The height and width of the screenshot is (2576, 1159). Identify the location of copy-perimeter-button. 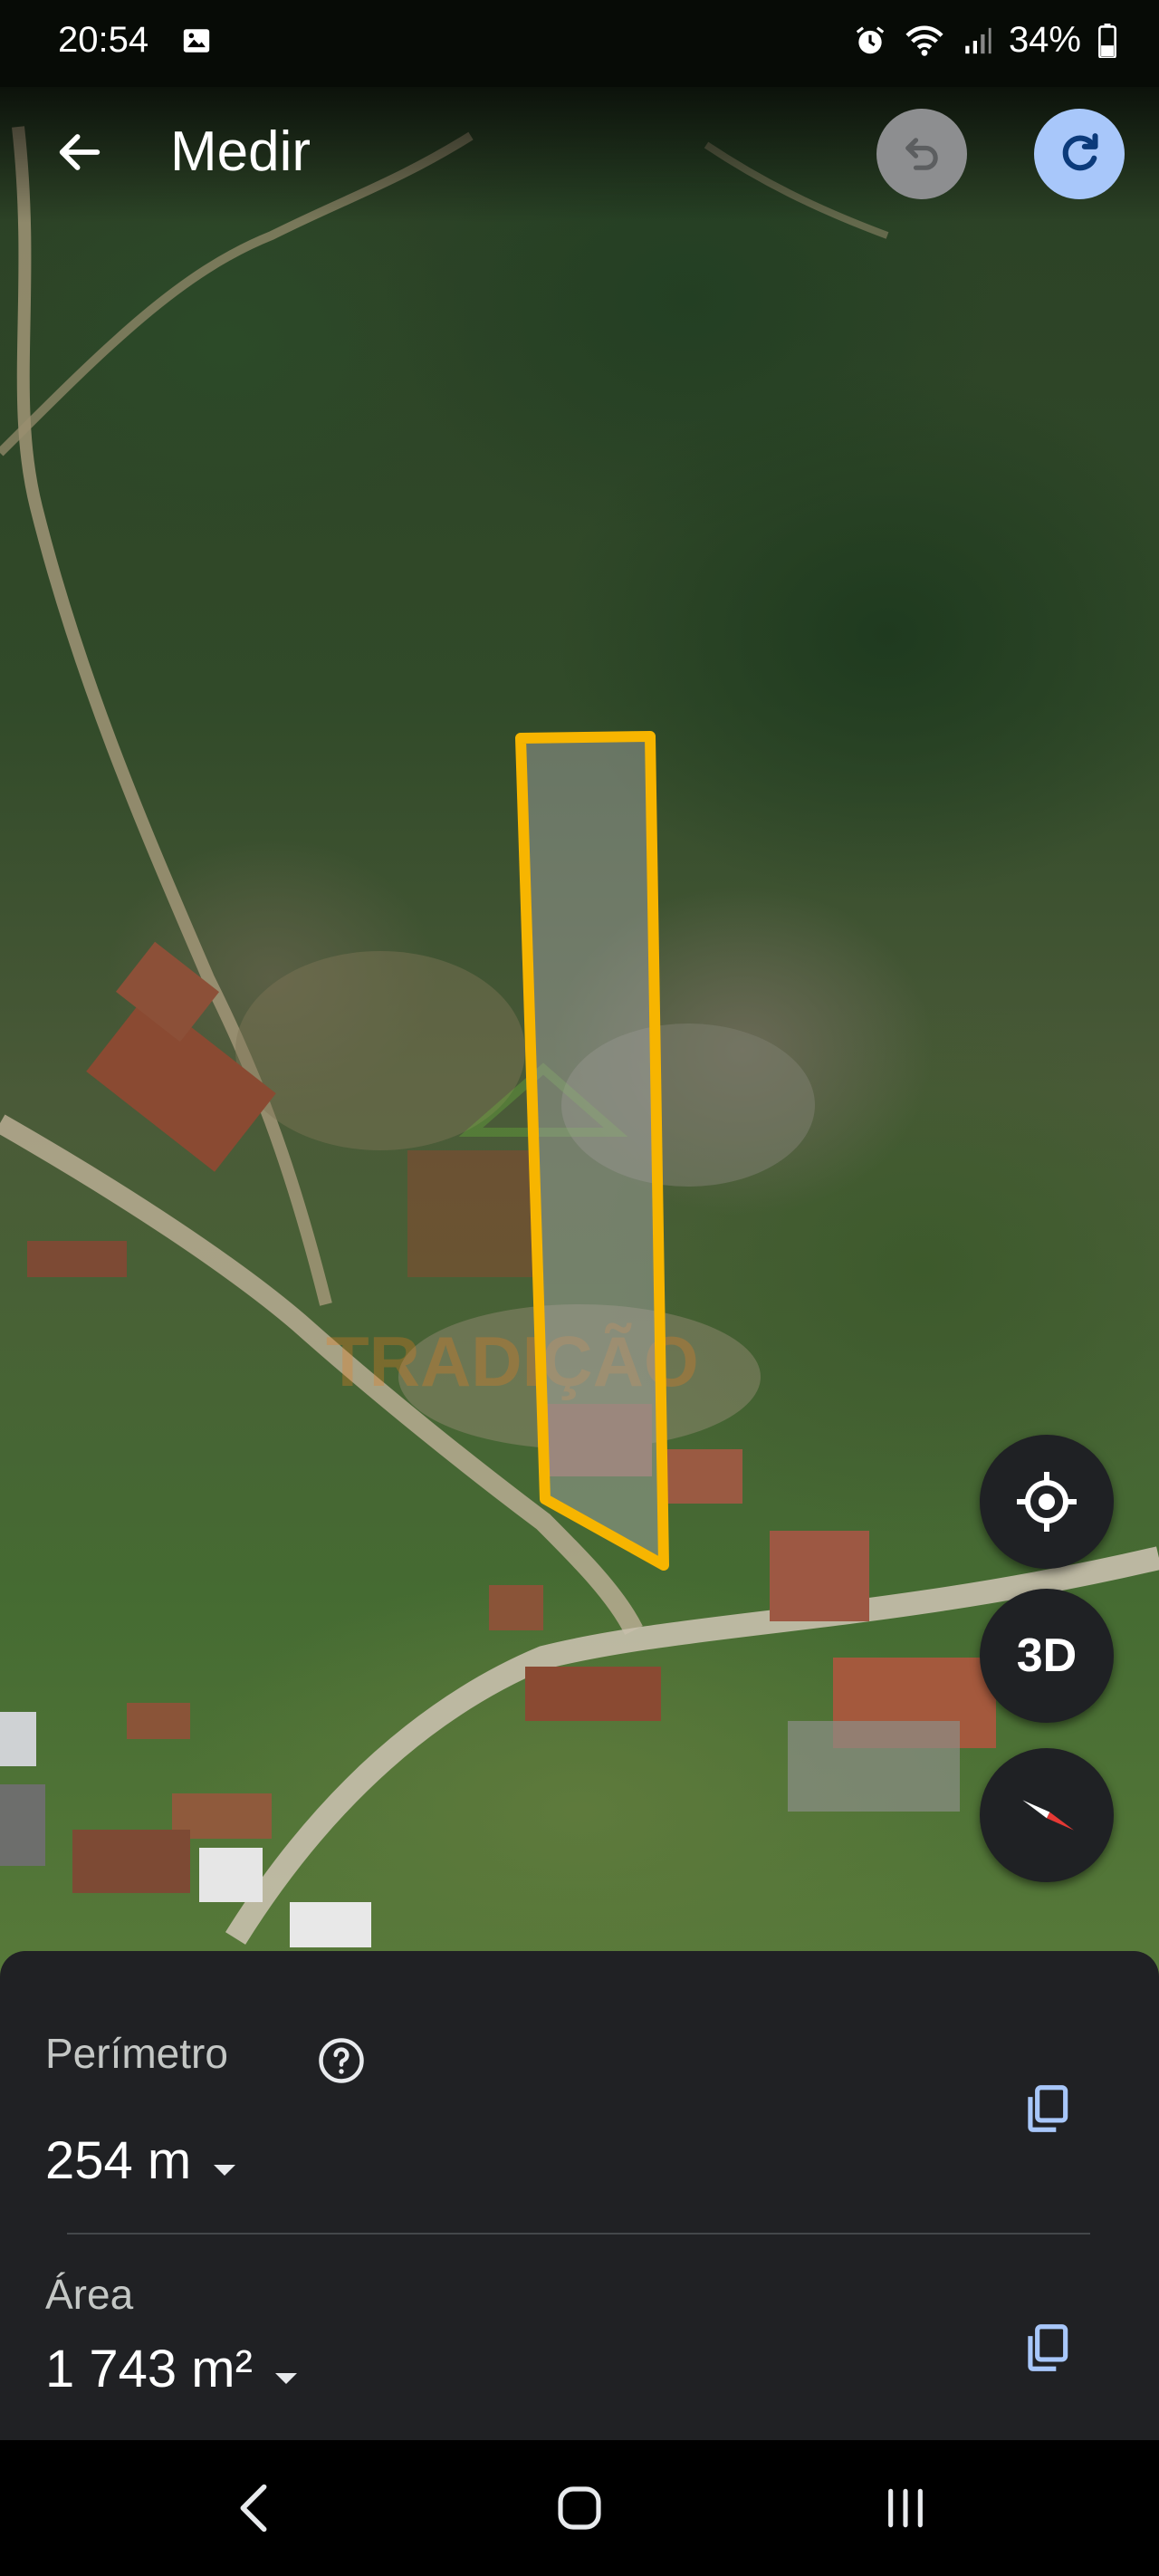
(1047, 2108).